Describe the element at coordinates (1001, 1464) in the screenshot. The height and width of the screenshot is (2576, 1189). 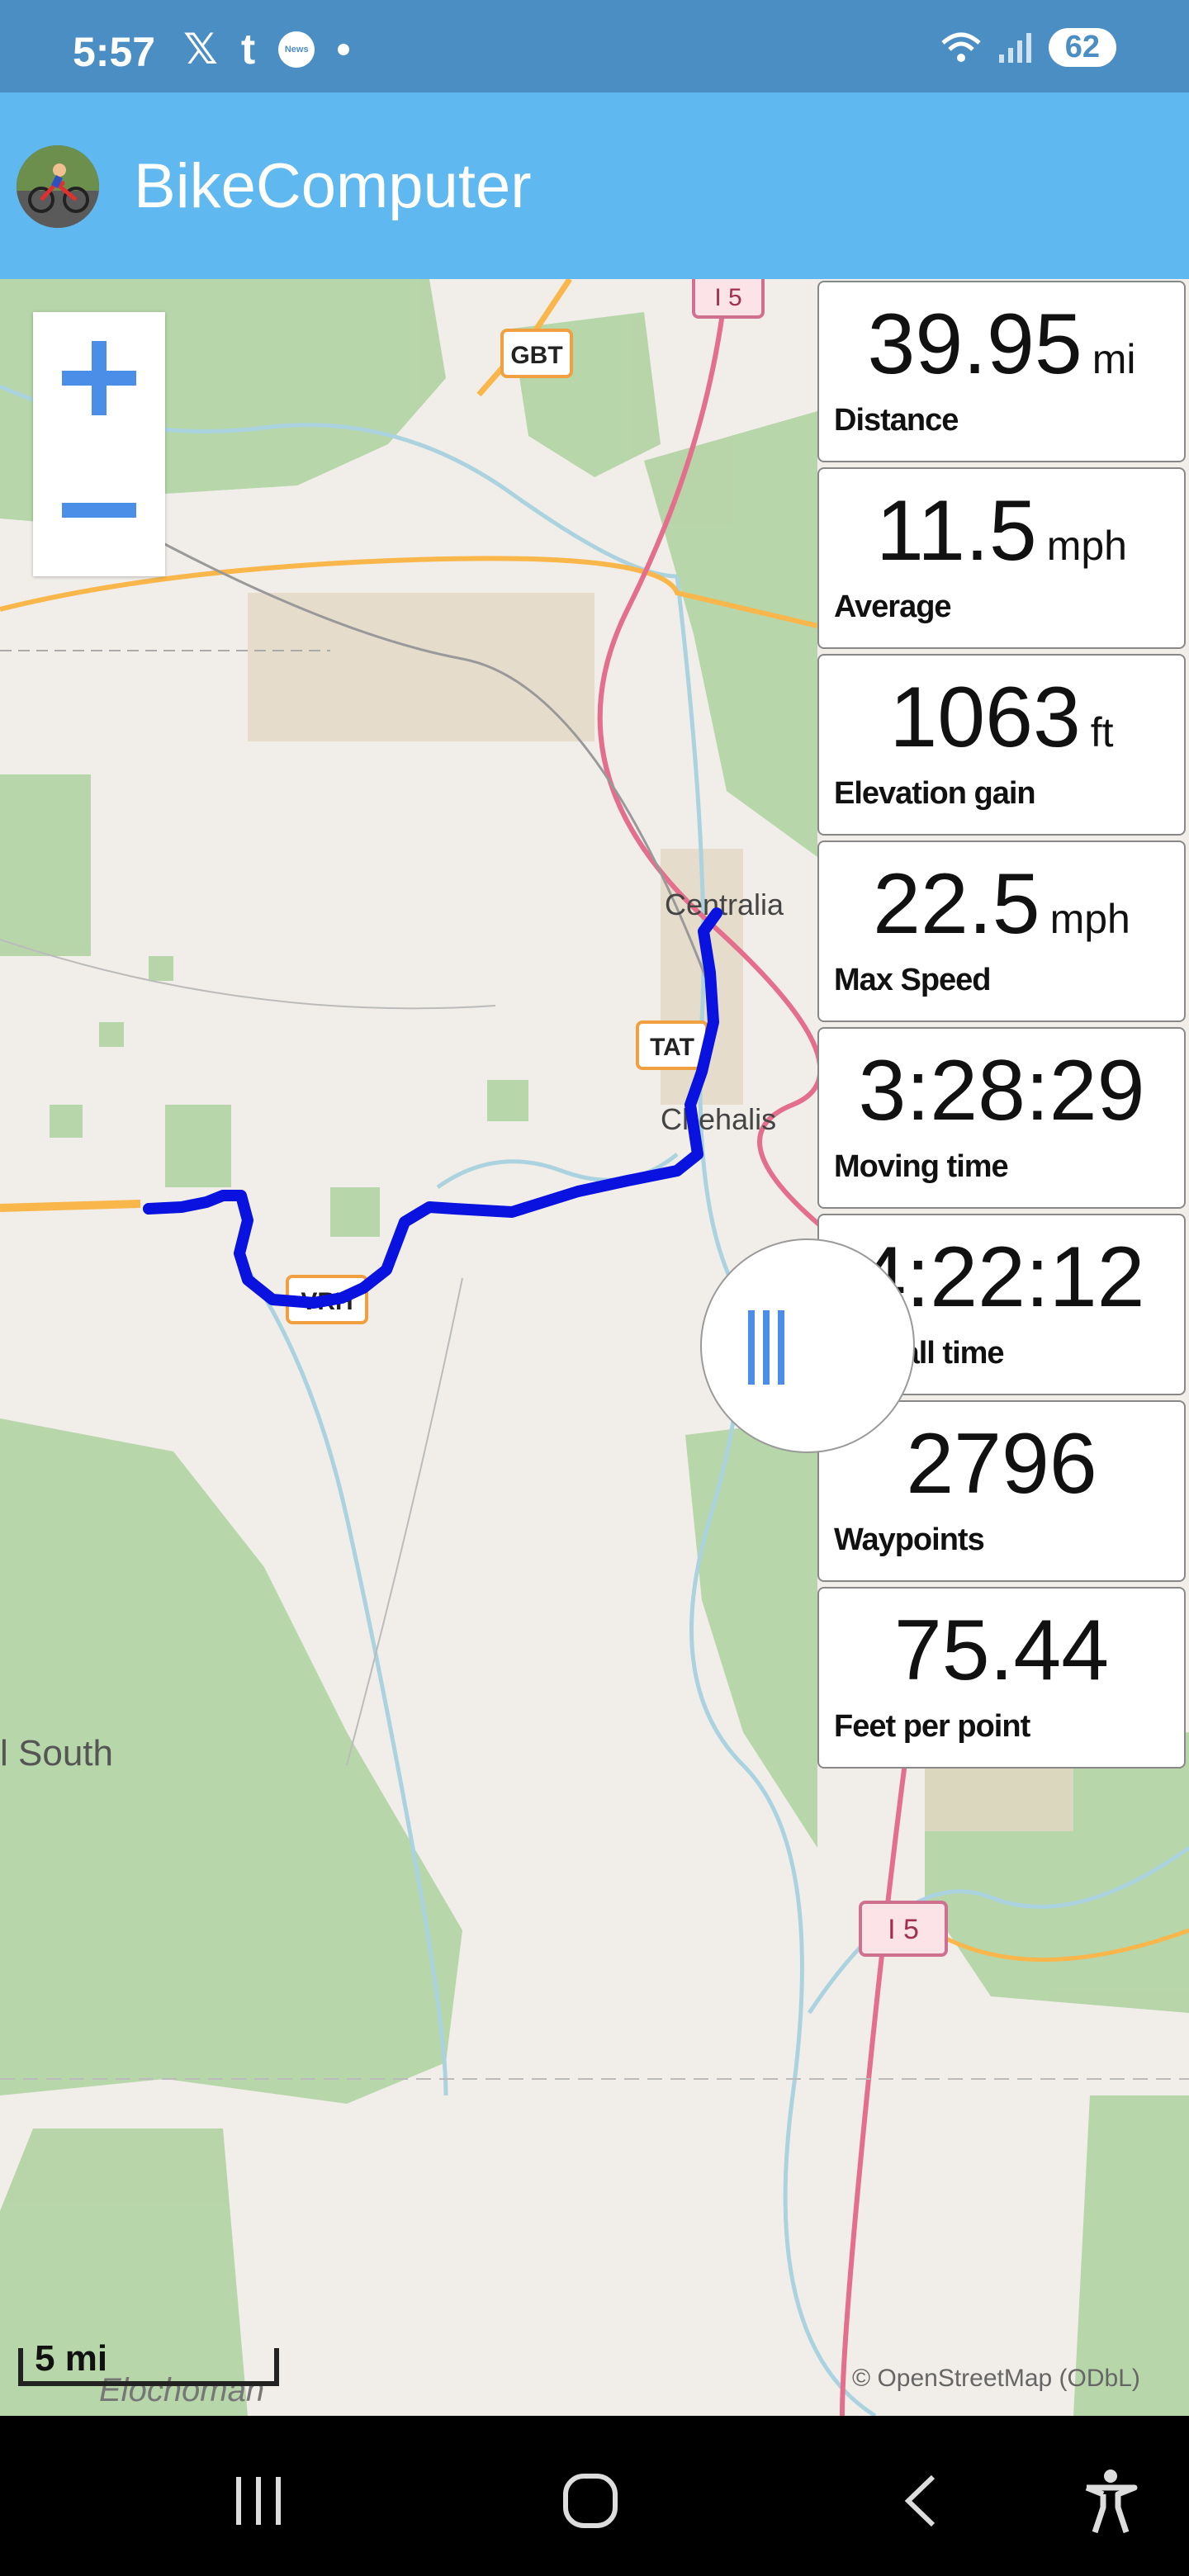
I see `stat-value: 2796` at that location.